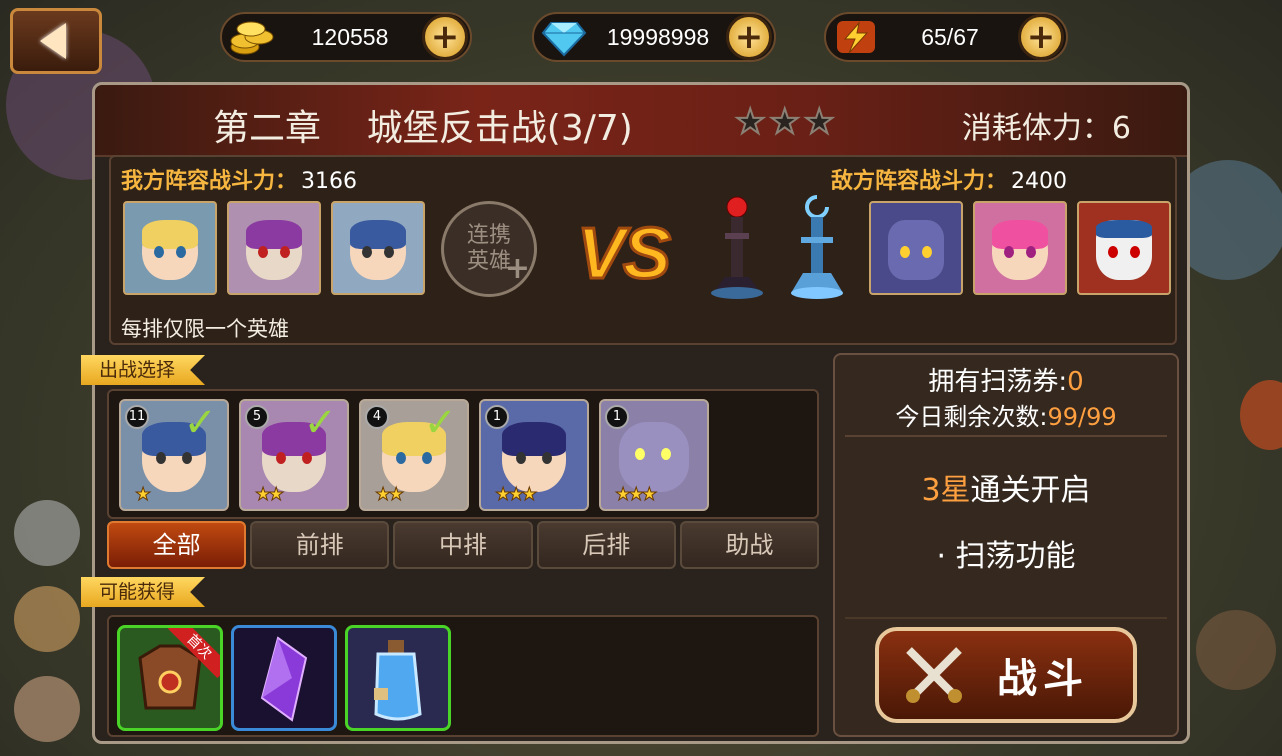 The width and height of the screenshot is (1282, 756). I want to click on my-power: 我方阵容战斗力： 3166, so click(239, 179).